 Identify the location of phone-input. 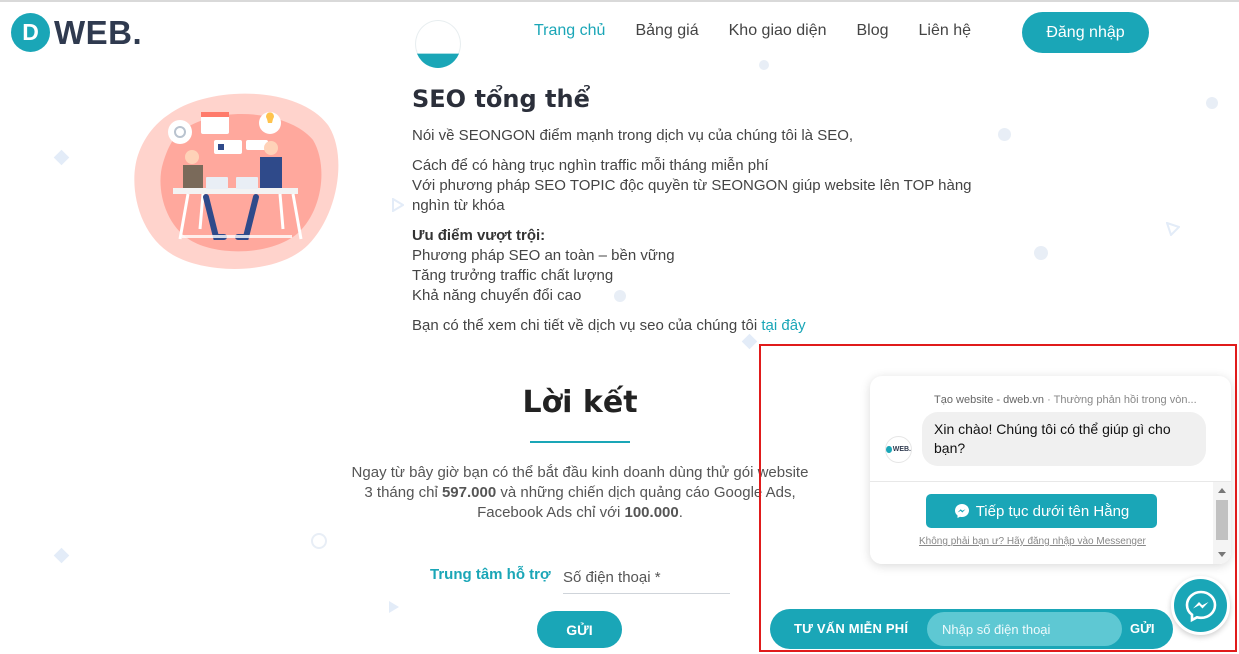
(646, 578).